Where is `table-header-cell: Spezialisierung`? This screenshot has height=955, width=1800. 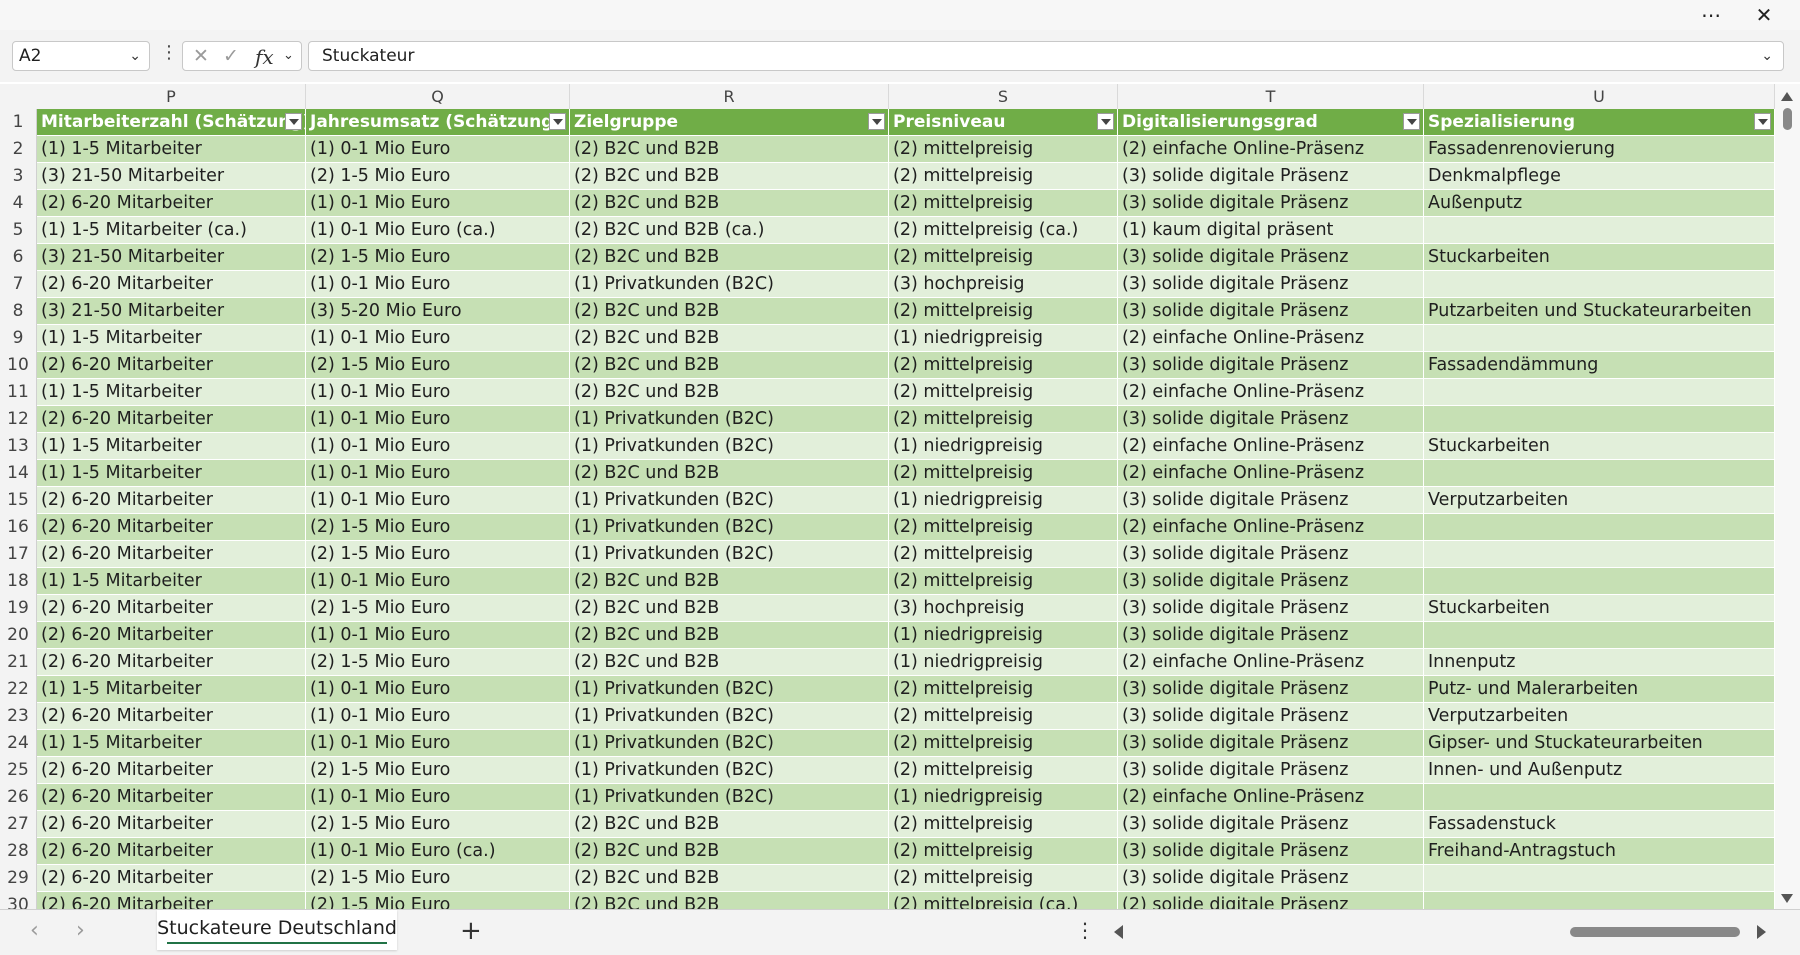 table-header-cell: Spezialisierung is located at coordinates (1599, 122).